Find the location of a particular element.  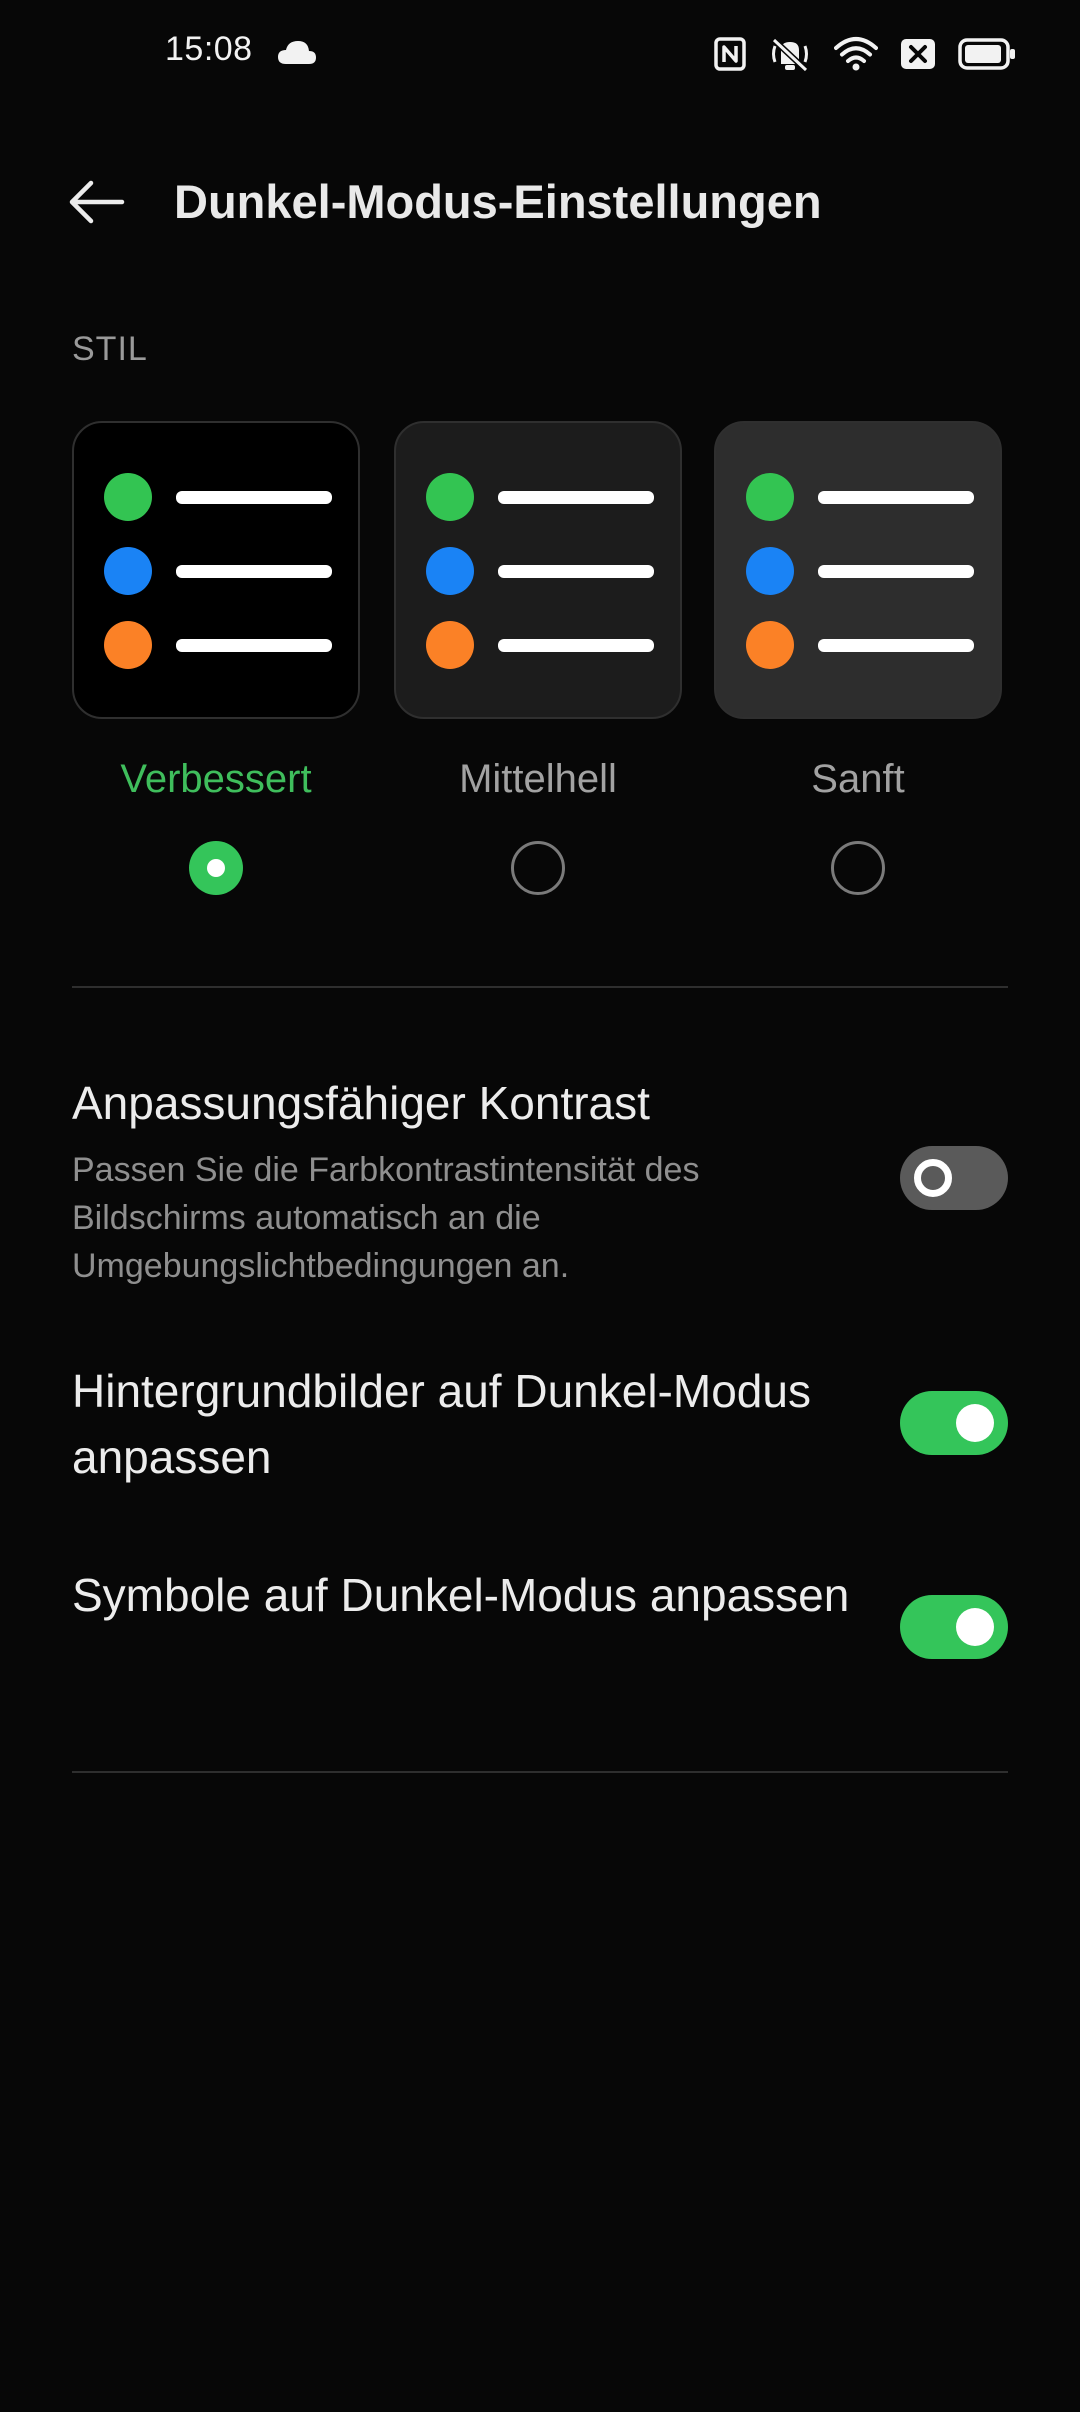

preview-card-verbessert is located at coordinates (216, 570).